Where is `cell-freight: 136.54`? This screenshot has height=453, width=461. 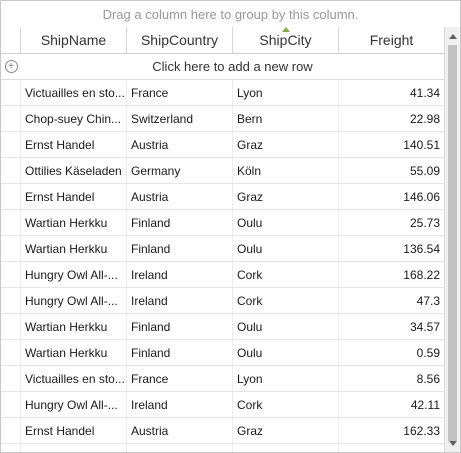
cell-freight: 136.54 is located at coordinates (391, 248).